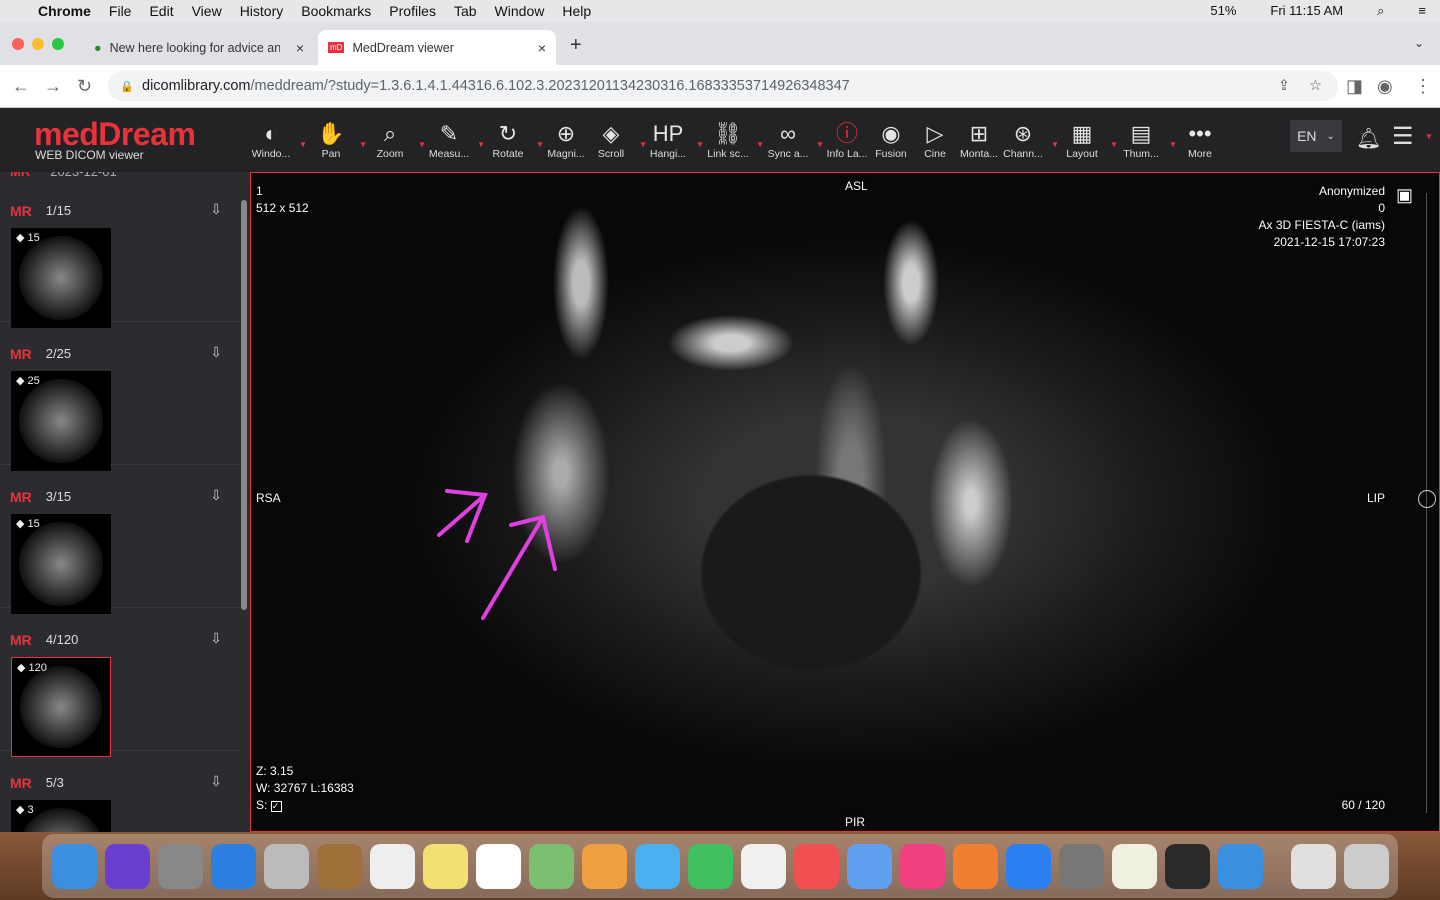 This screenshot has height=900, width=1440. I want to click on series-thumbnail: ◆ 25, so click(61, 421).